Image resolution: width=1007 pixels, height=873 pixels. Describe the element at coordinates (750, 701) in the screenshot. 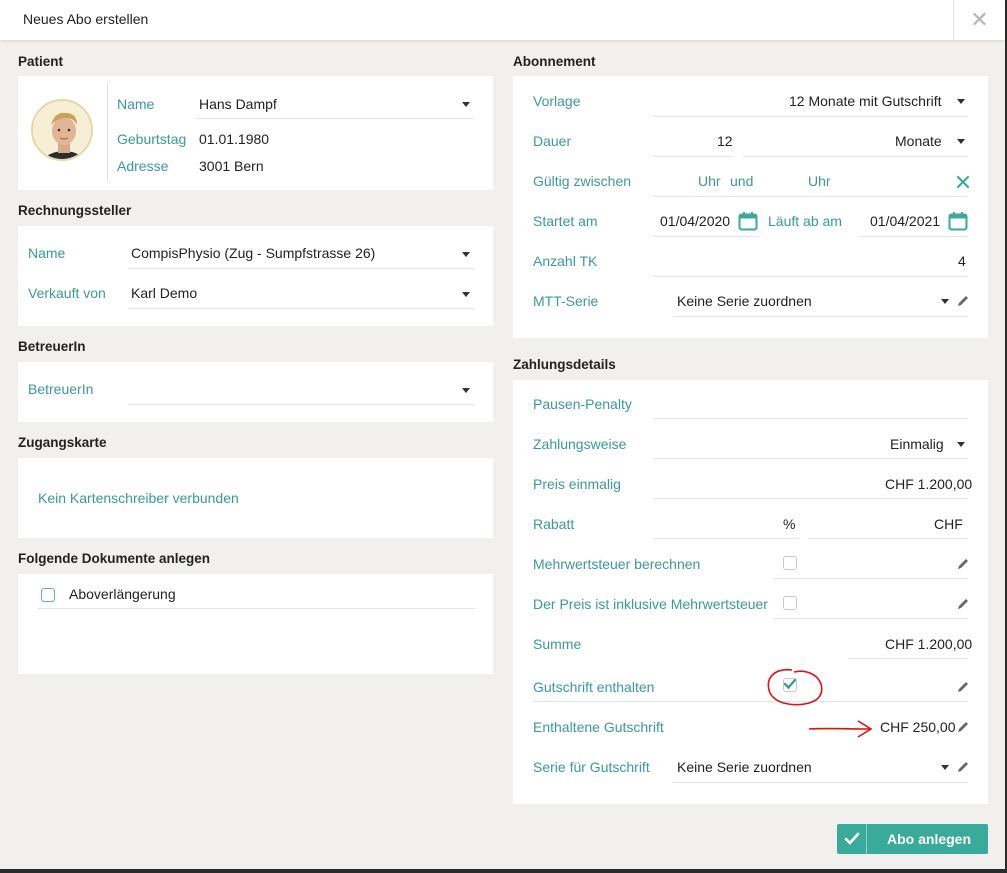

I see `credit-included-underline` at that location.